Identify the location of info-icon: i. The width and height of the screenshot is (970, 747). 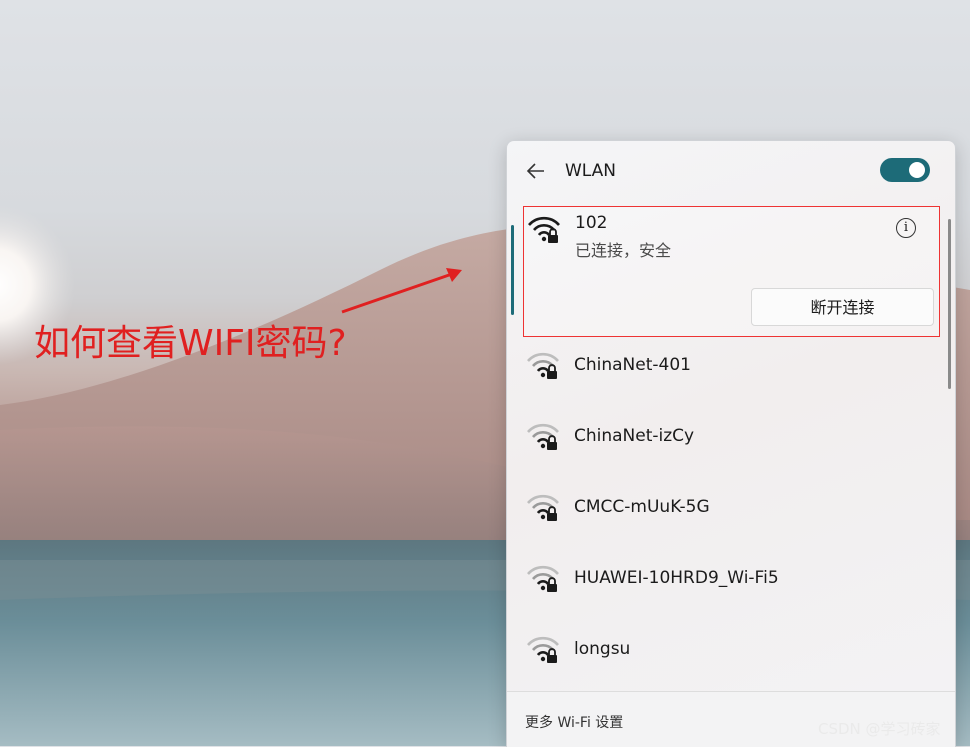
(906, 228).